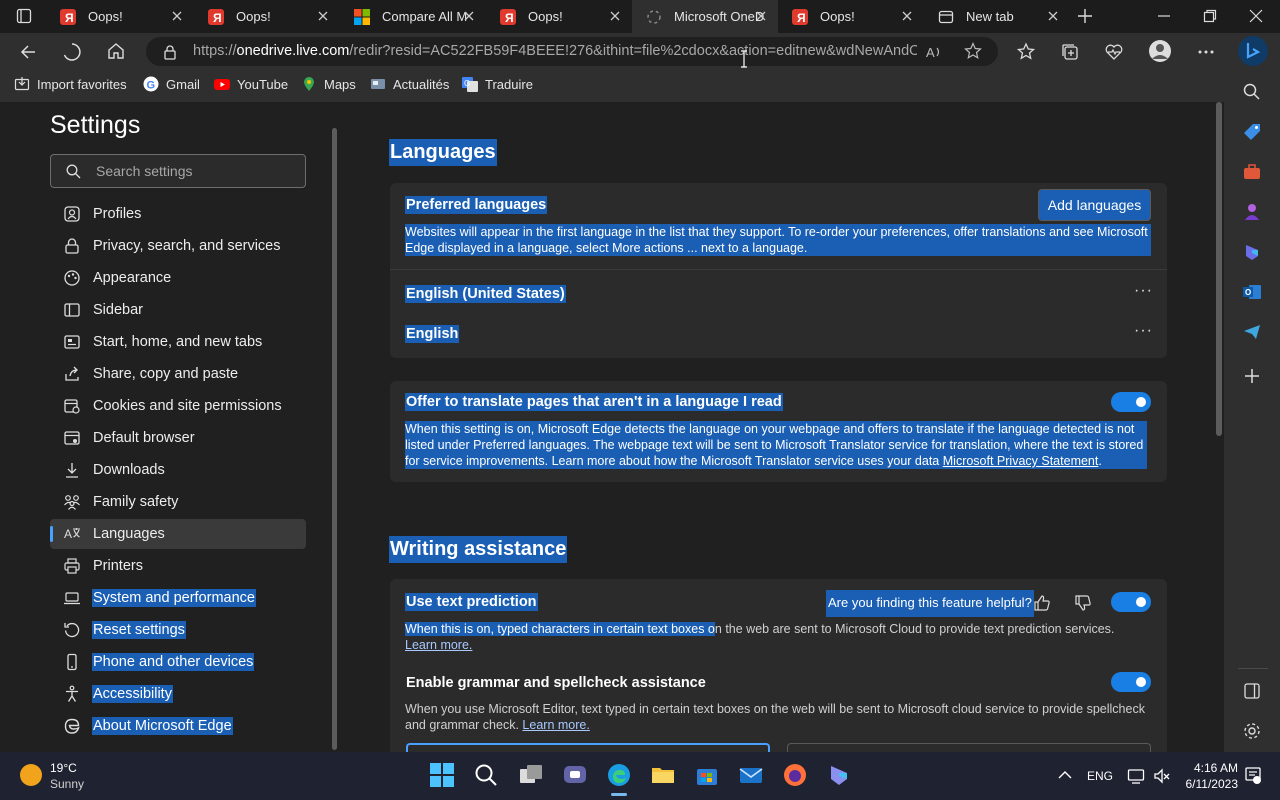 The width and height of the screenshot is (1280, 800). Describe the element at coordinates (1206, 52) in the screenshot. I see `more-menu-icon` at that location.